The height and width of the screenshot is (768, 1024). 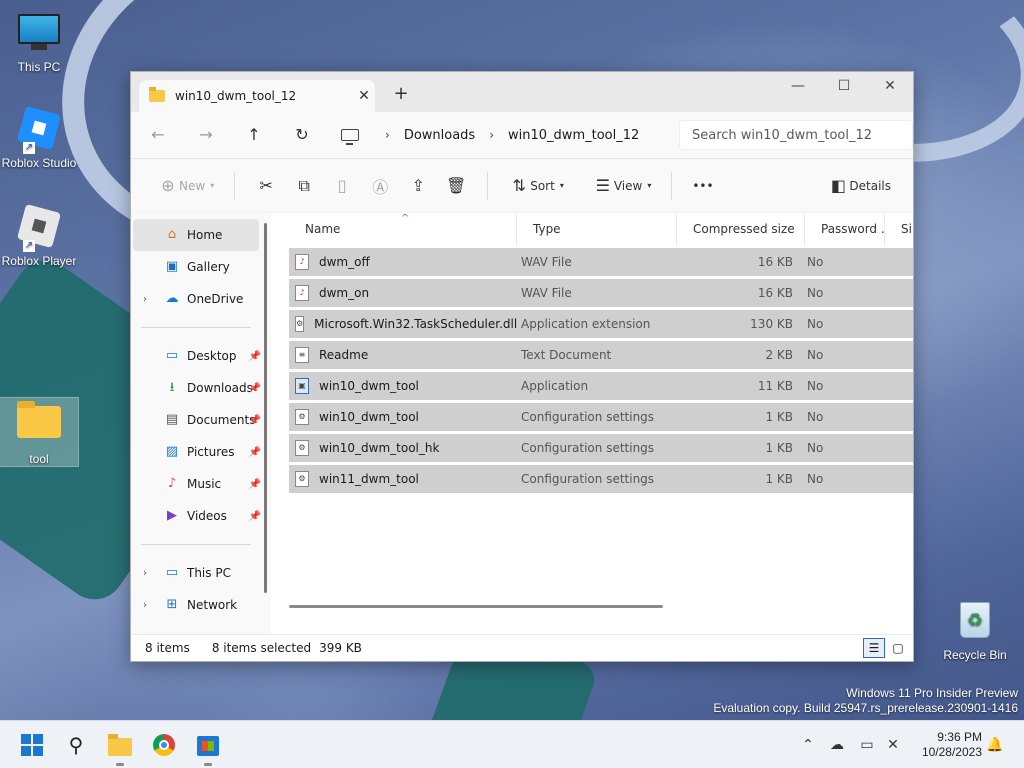 What do you see at coordinates (221, 420) in the screenshot?
I see `sidebar-item-label: Documents` at bounding box center [221, 420].